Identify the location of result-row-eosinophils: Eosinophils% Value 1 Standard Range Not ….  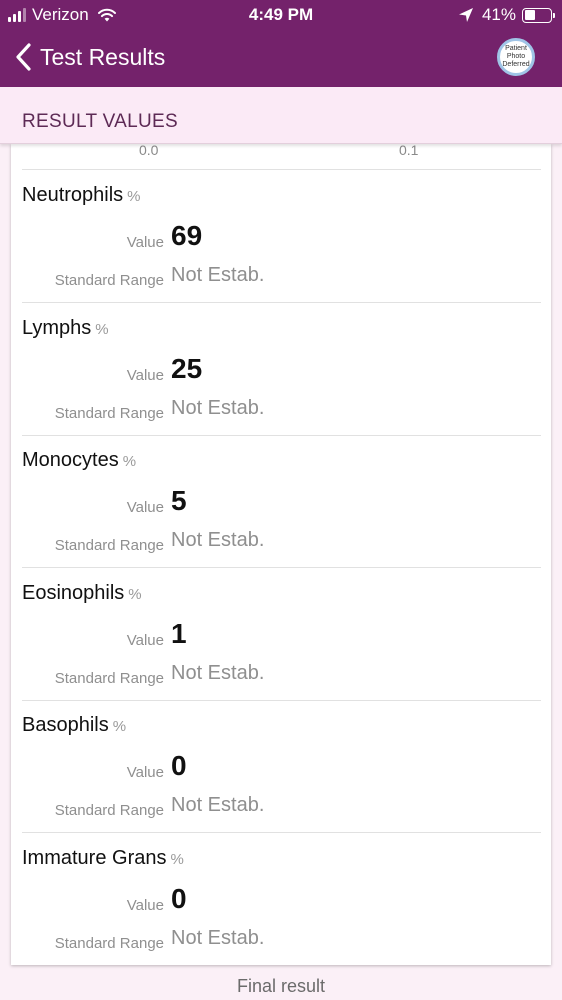
(281, 634).